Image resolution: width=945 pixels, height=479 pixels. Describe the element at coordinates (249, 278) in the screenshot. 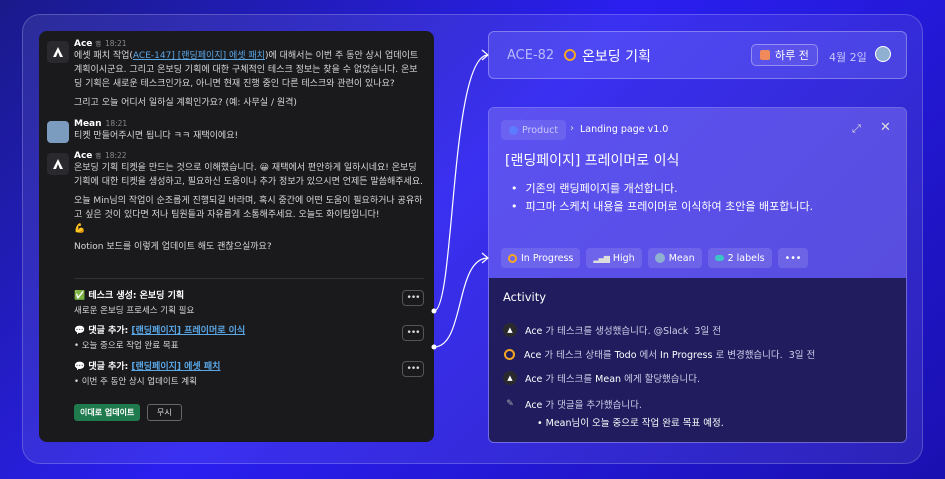

I see `divider` at that location.